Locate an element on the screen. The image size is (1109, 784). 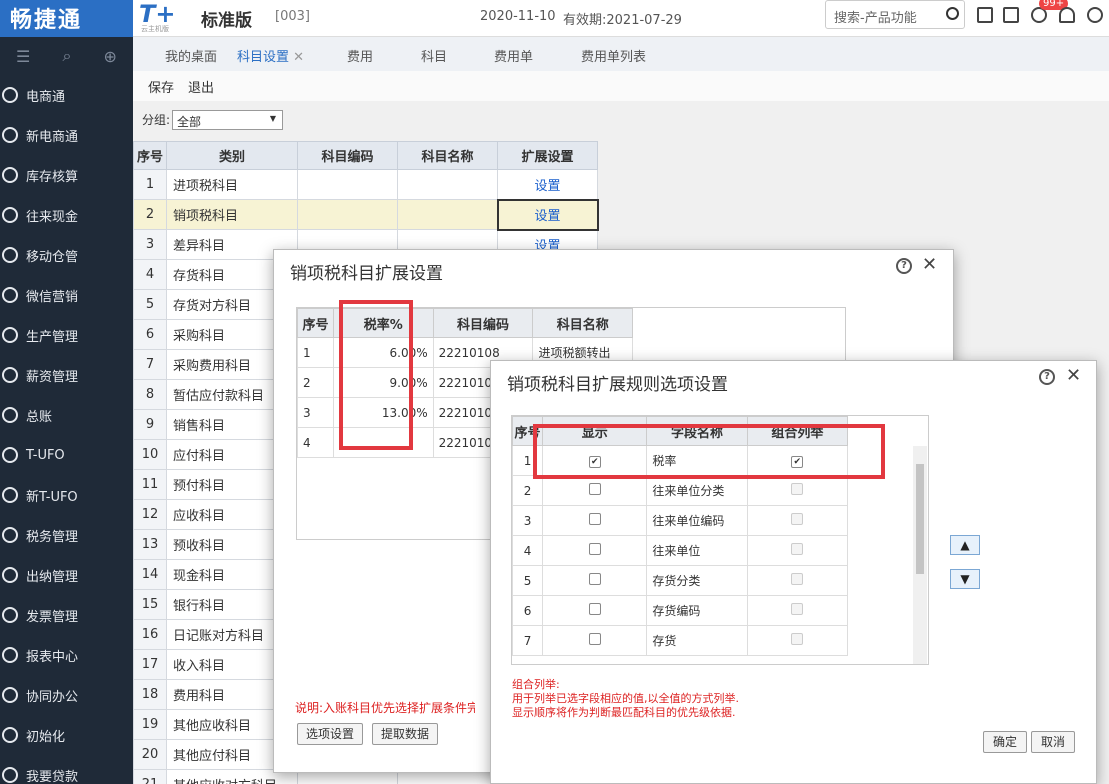
tab-desktop: 我的桌面 is located at coordinates (191, 55).